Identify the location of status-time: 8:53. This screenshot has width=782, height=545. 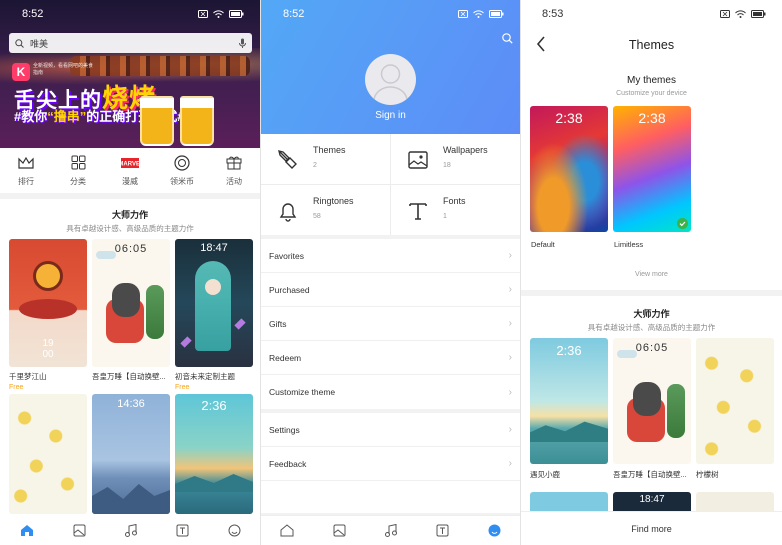
(553, 14).